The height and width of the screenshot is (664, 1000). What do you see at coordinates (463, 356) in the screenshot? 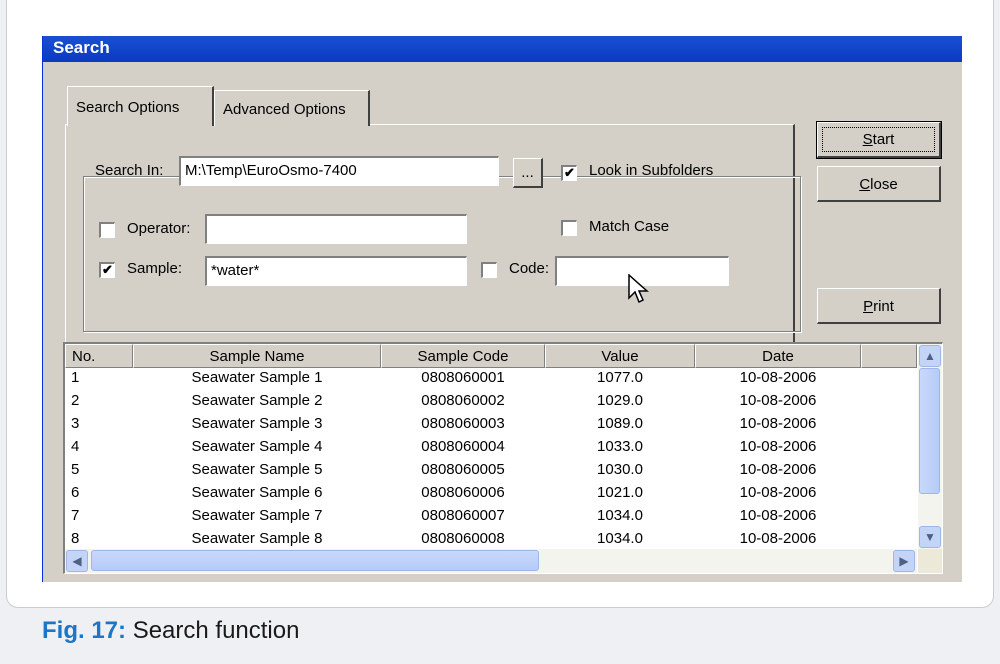
I see `column-header-sample-code: Sample Code` at bounding box center [463, 356].